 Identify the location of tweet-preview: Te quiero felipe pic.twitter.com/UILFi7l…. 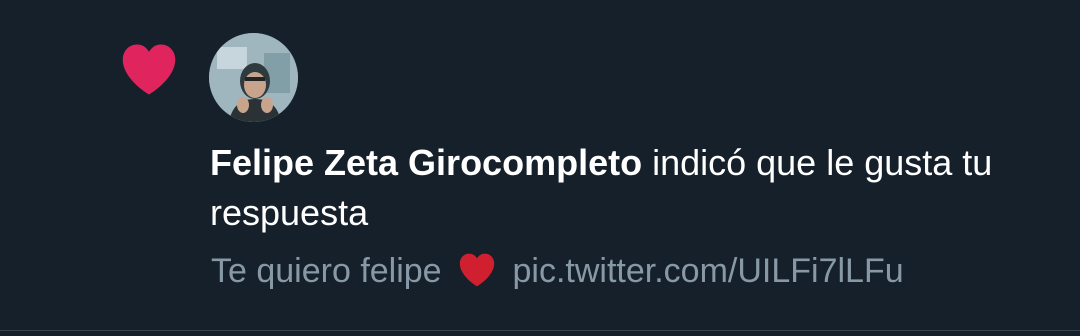
(641, 271).